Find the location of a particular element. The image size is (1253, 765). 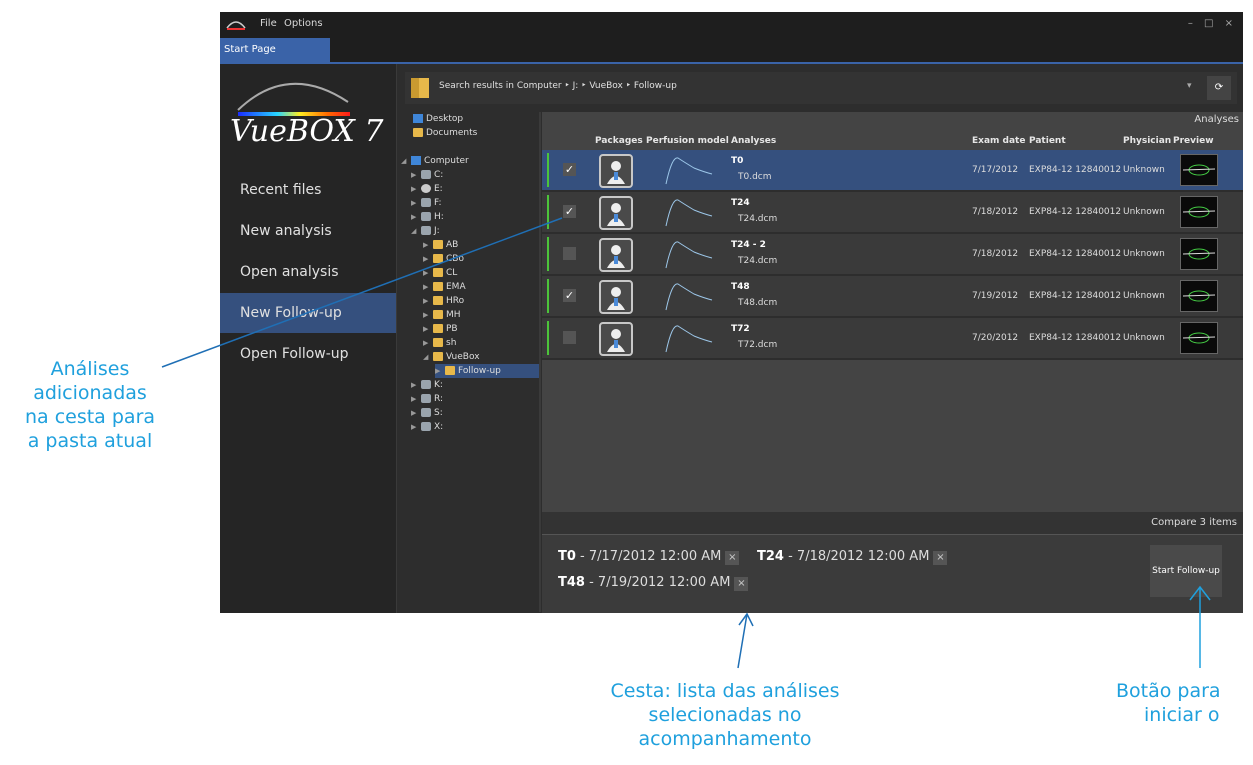

annotation-line-left is located at coordinates (362, 292).